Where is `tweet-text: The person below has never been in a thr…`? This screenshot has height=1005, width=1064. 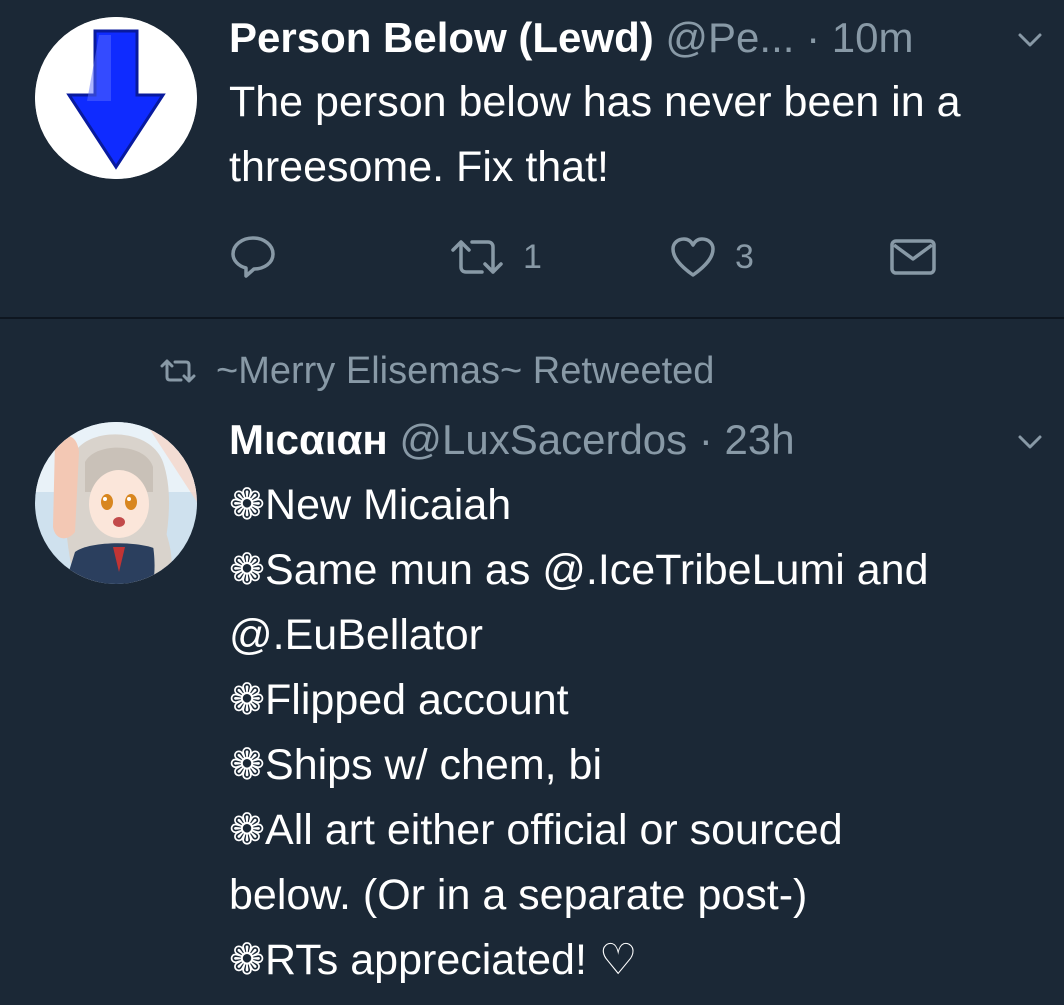
tweet-text: The person below has never been in a thr… is located at coordinates (595, 134).